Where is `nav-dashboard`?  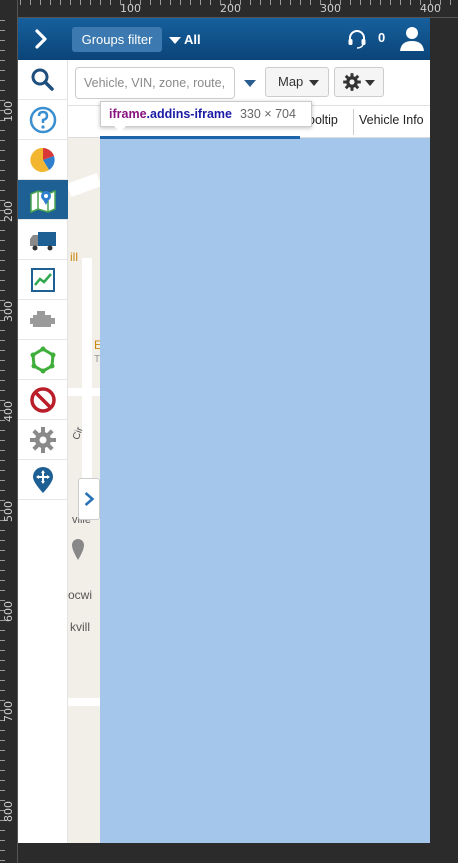
nav-dashboard is located at coordinates (43, 160).